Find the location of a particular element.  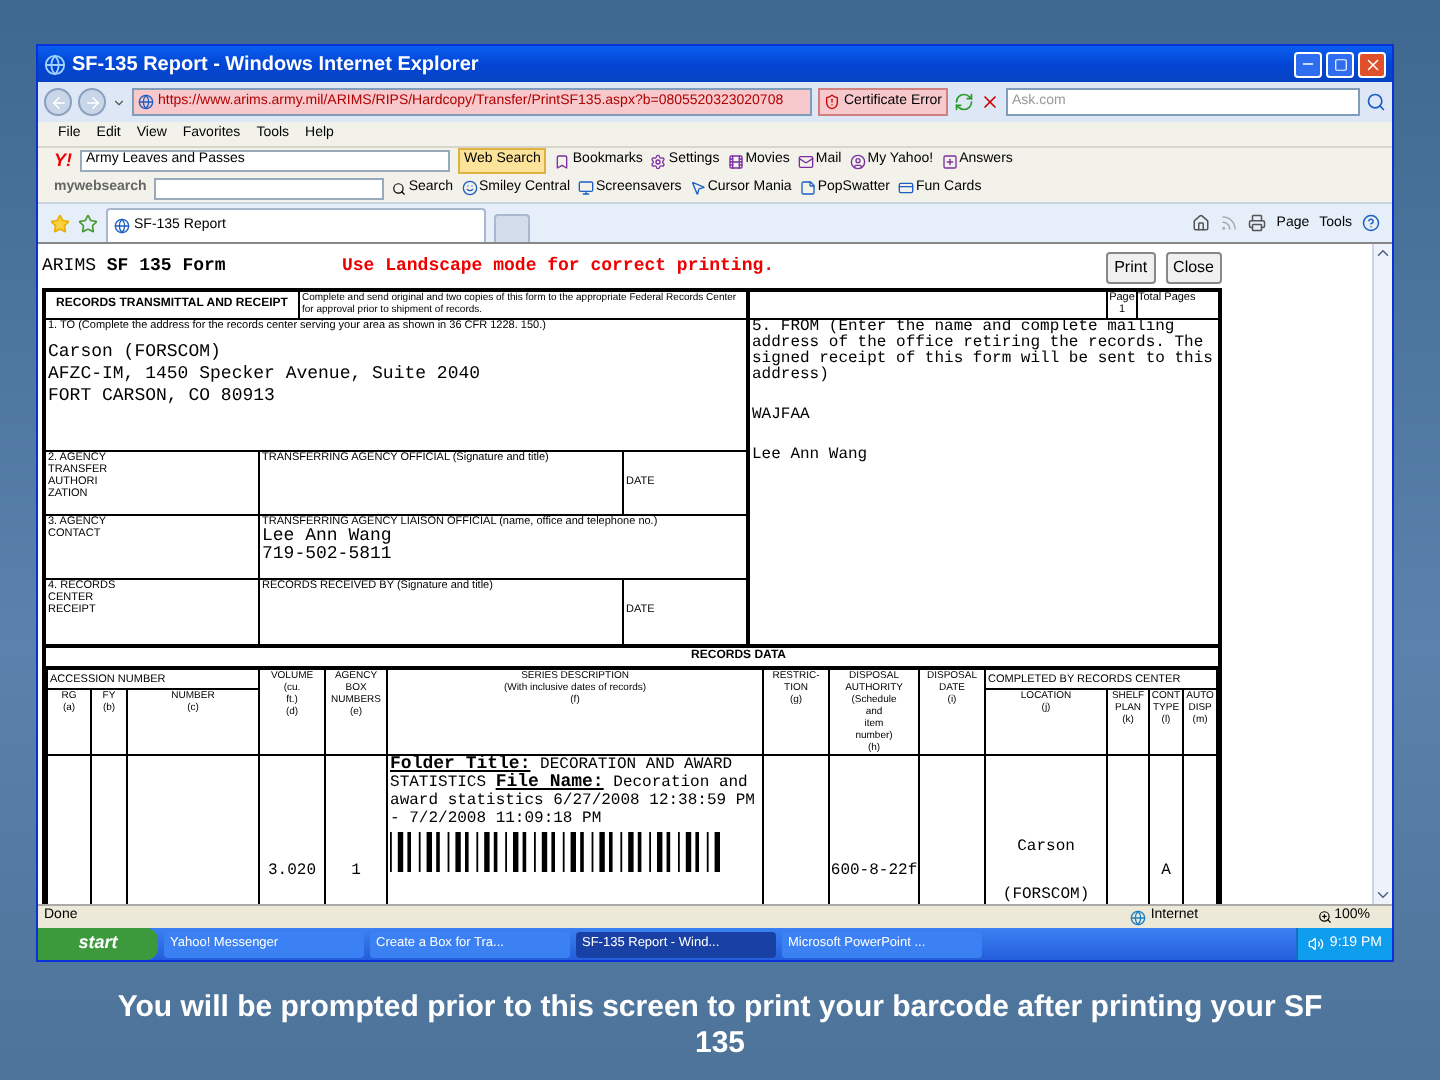

envelope-icon is located at coordinates (805, 161).